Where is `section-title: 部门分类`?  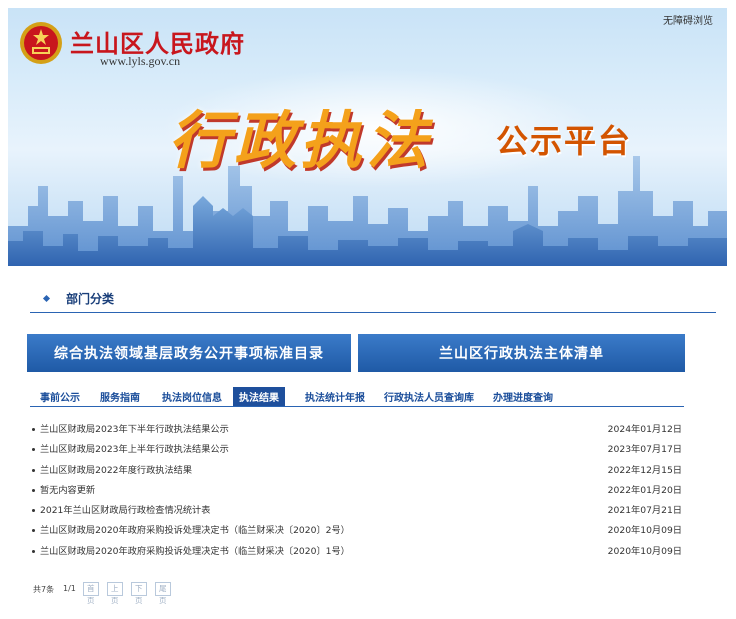 section-title: 部门分类 is located at coordinates (90, 299).